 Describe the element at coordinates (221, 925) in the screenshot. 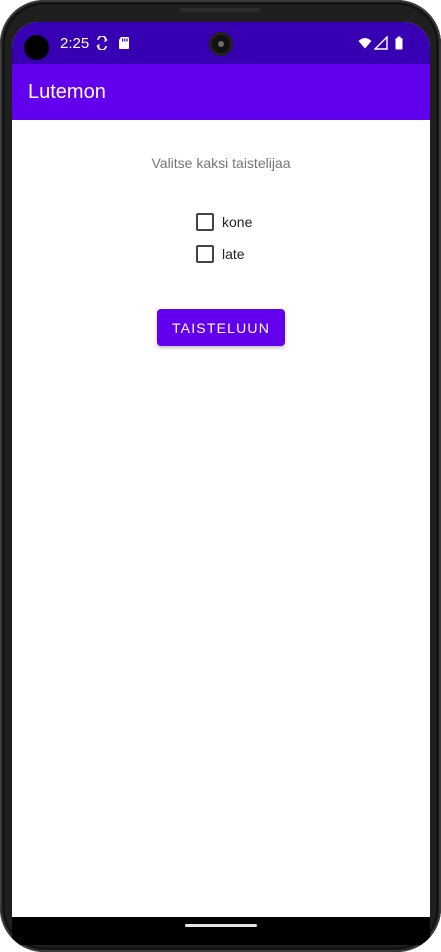

I see `home-handle` at that location.